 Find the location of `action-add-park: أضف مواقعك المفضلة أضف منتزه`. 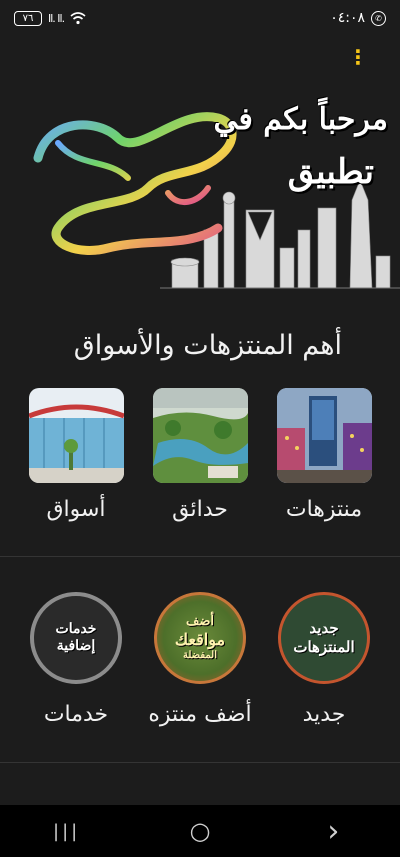

action-add-park: أضف مواقعك المفضلة أضف منتزه is located at coordinates (200, 659).